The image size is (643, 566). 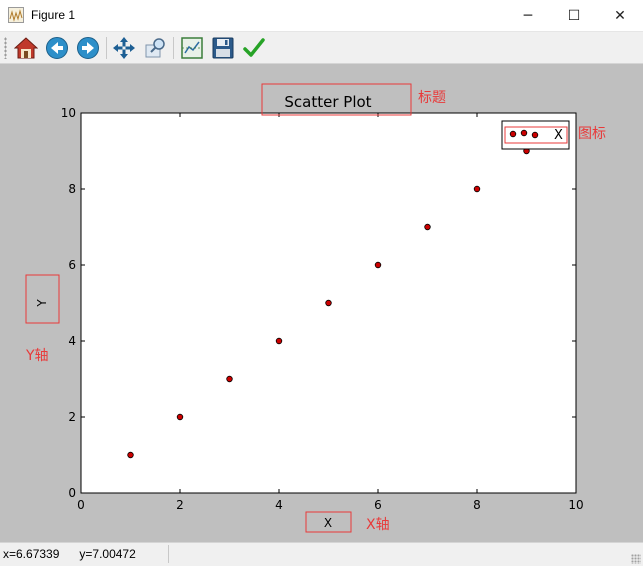 I want to click on y-tick-label: 2, so click(x=72, y=417).